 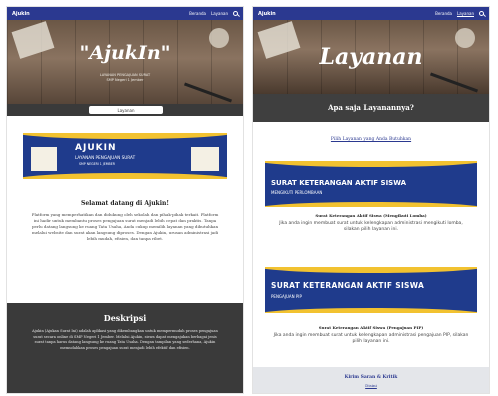 What do you see at coordinates (125, 318) in the screenshot?
I see `deskripsi-title: Deskripsi` at bounding box center [125, 318].